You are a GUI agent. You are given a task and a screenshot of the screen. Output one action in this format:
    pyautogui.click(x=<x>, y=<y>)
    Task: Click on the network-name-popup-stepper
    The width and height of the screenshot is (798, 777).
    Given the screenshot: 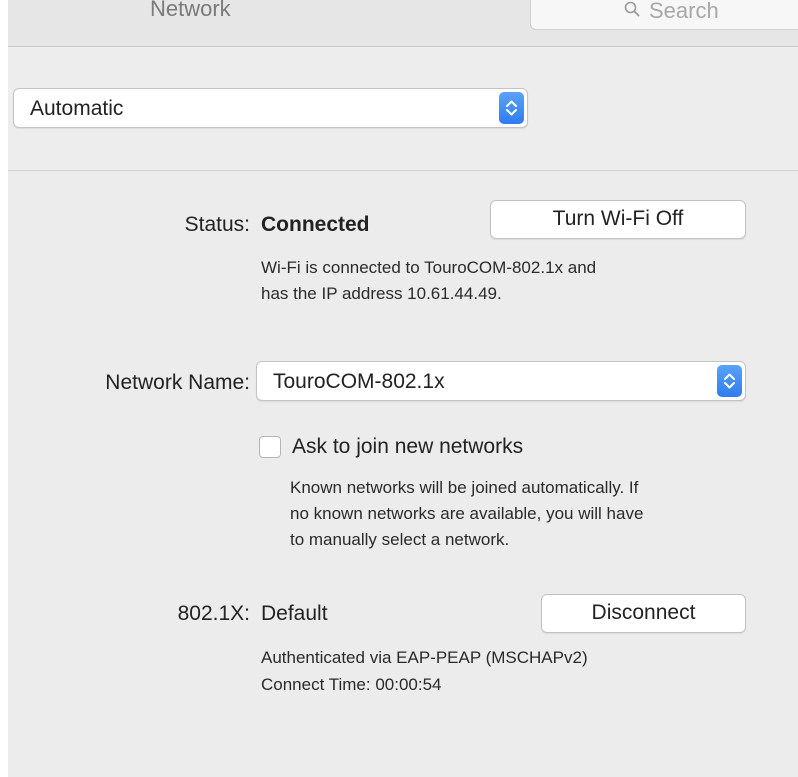 What is the action you would take?
    pyautogui.click(x=729, y=381)
    